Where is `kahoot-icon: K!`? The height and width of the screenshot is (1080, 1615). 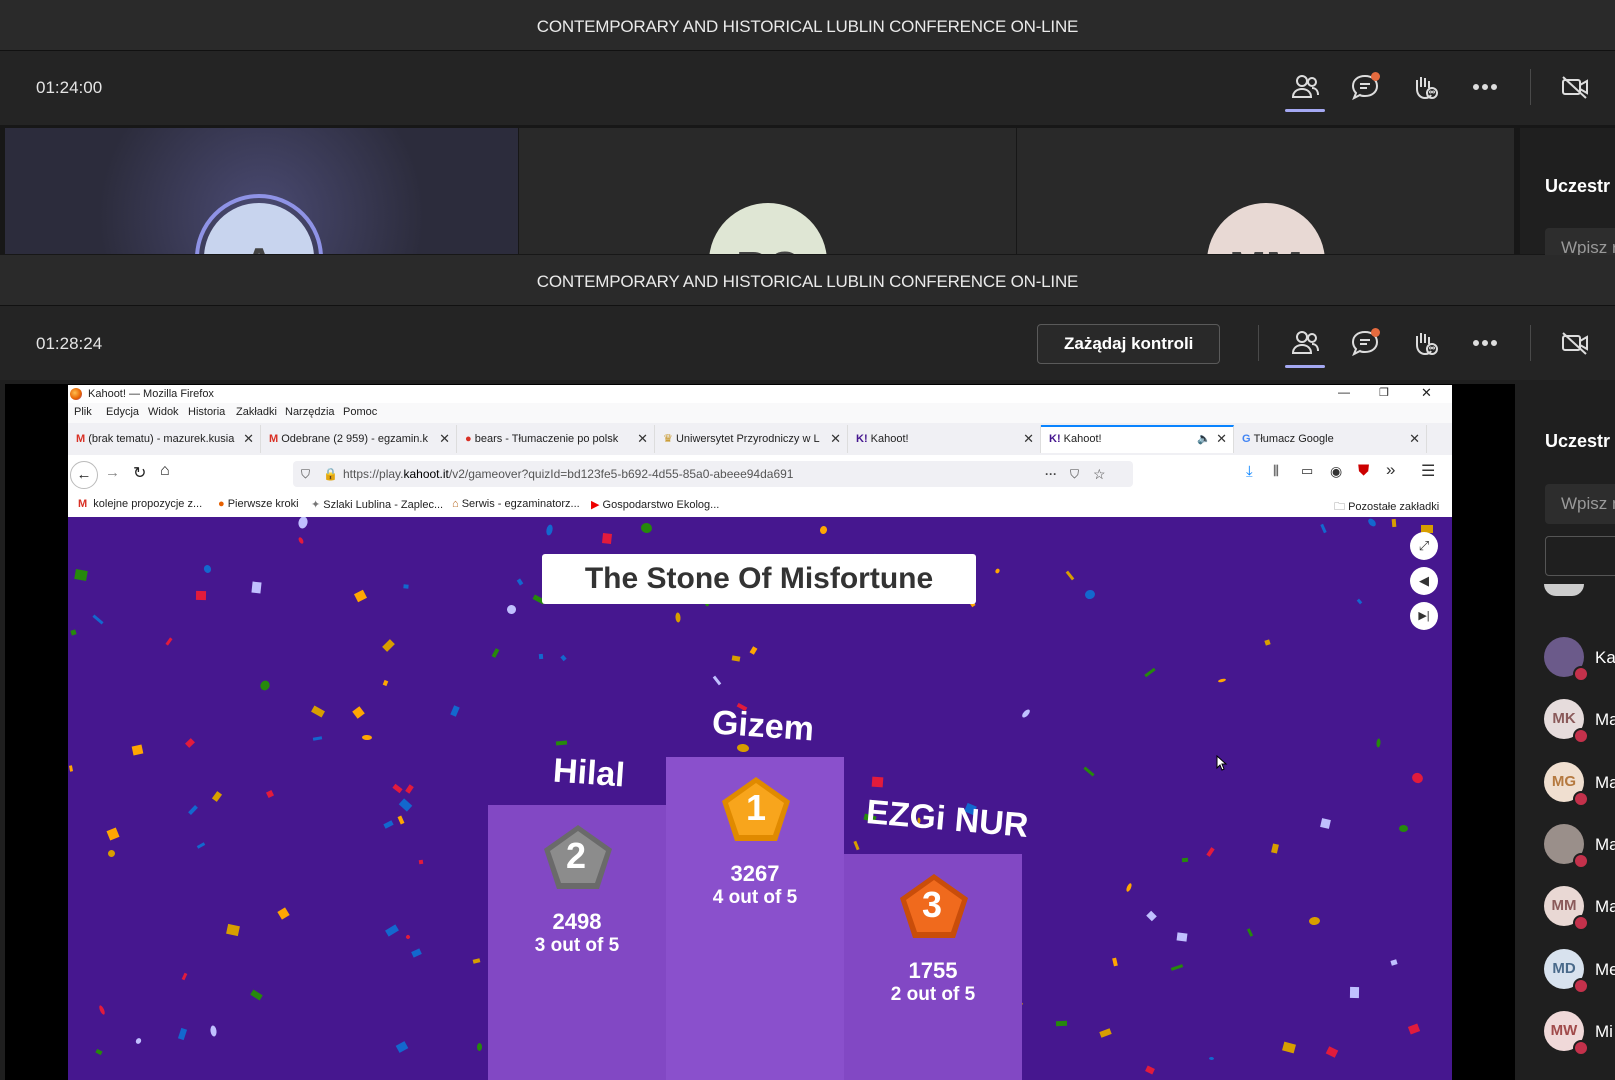
kahoot-icon: K! is located at coordinates (1055, 439).